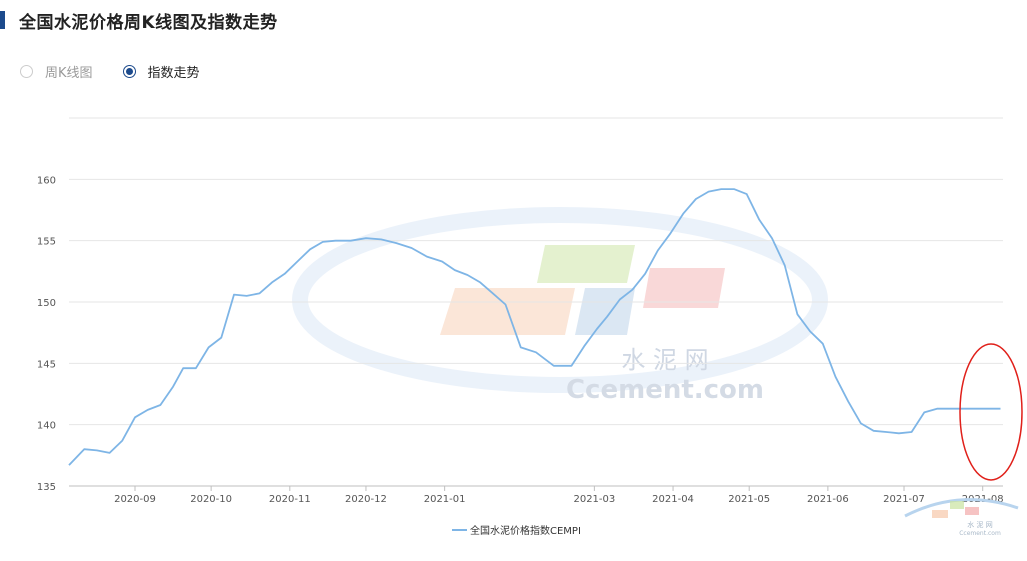 Image resolution: width=1027 pixels, height=561 pixels. What do you see at coordinates (46, 487) in the screenshot?
I see `y-tick-label: 135` at bounding box center [46, 487].